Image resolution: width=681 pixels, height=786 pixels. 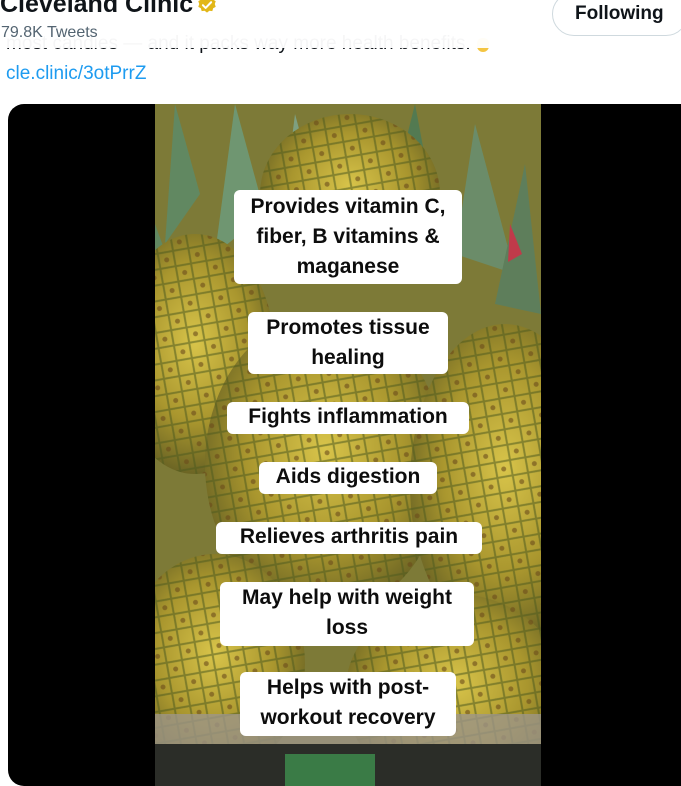 I want to click on label-tissue-healing-line1: Promotes tissue, so click(x=348, y=327).